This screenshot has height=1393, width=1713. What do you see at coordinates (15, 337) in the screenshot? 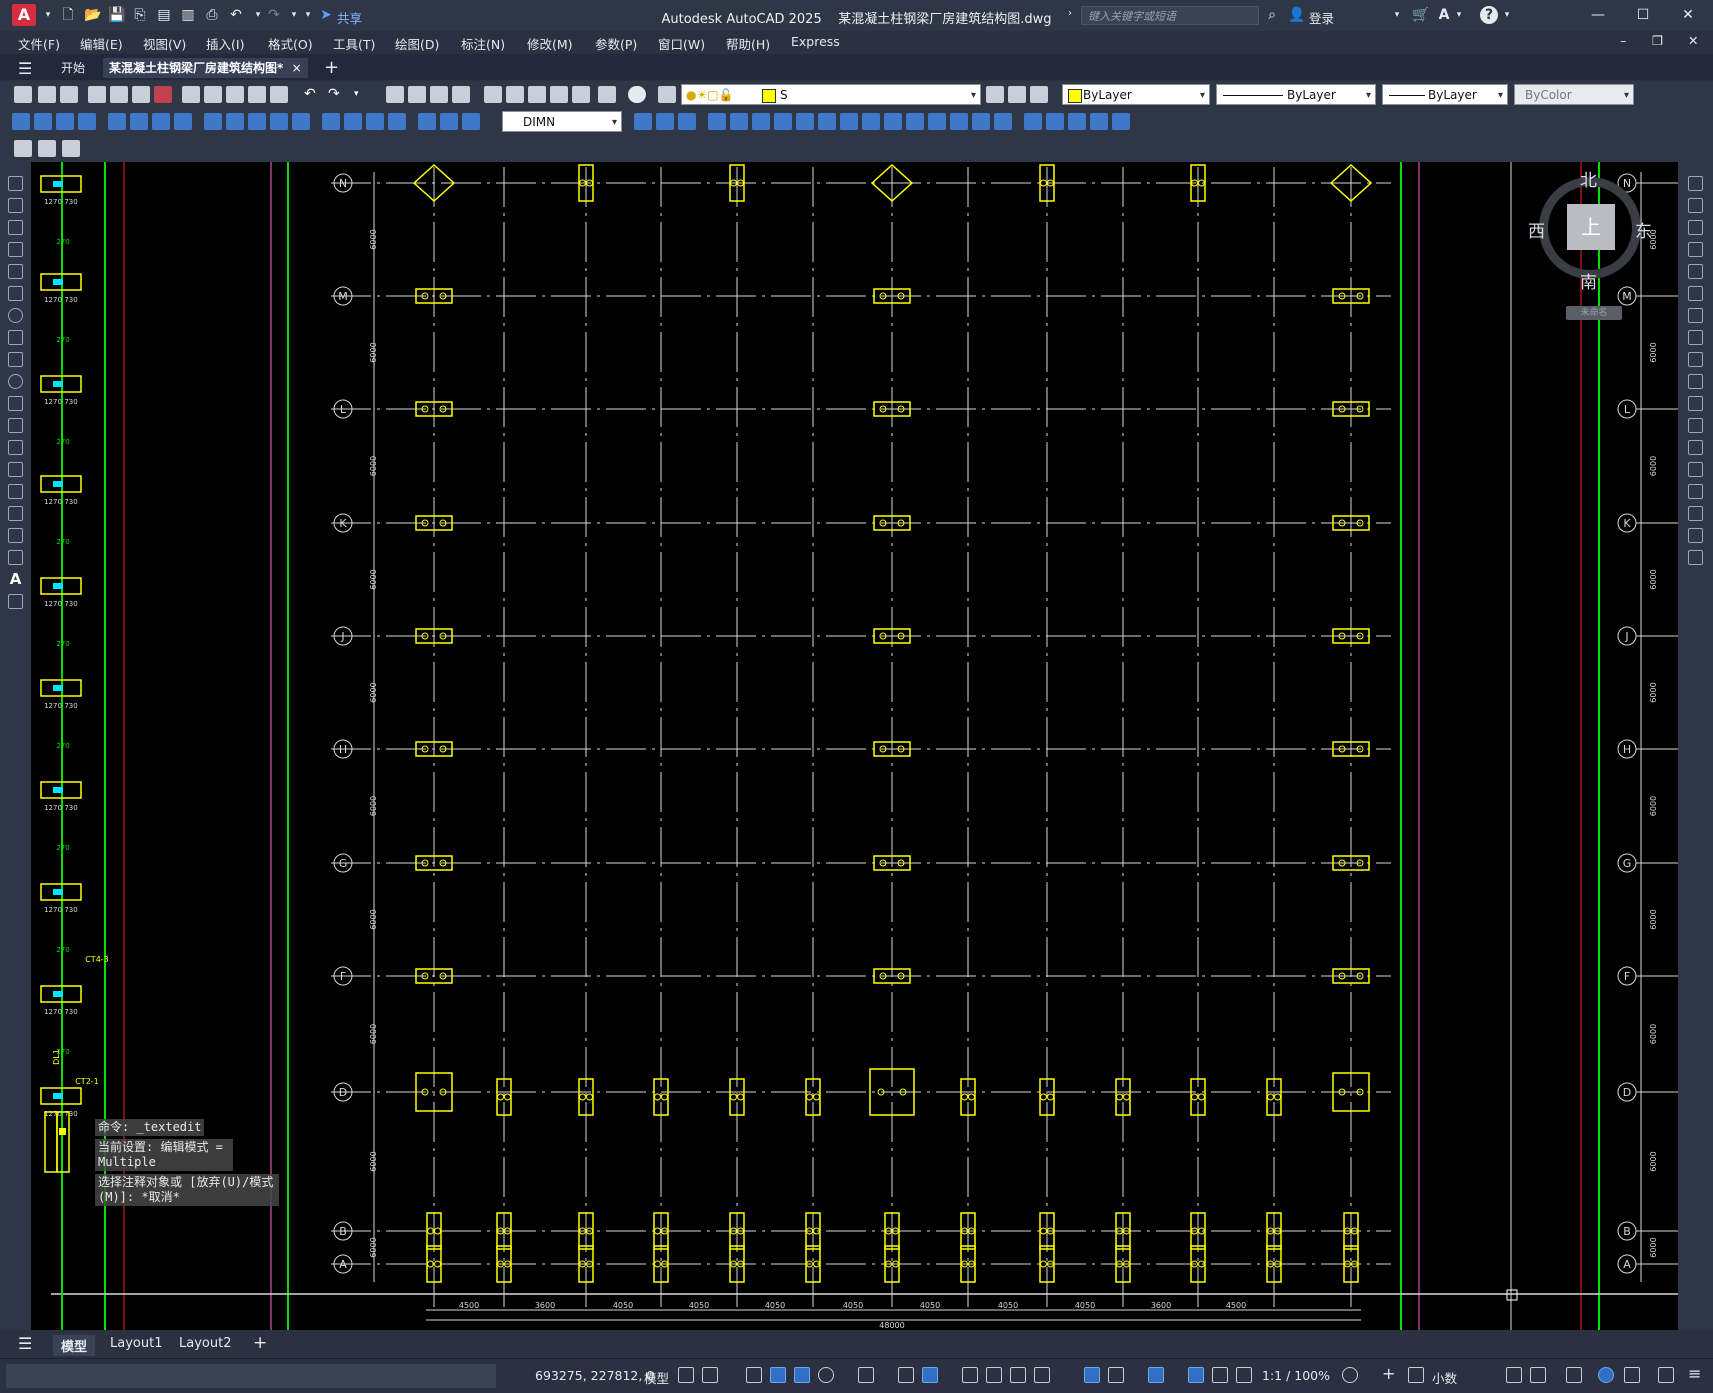
I see `revcloud-icon` at bounding box center [15, 337].